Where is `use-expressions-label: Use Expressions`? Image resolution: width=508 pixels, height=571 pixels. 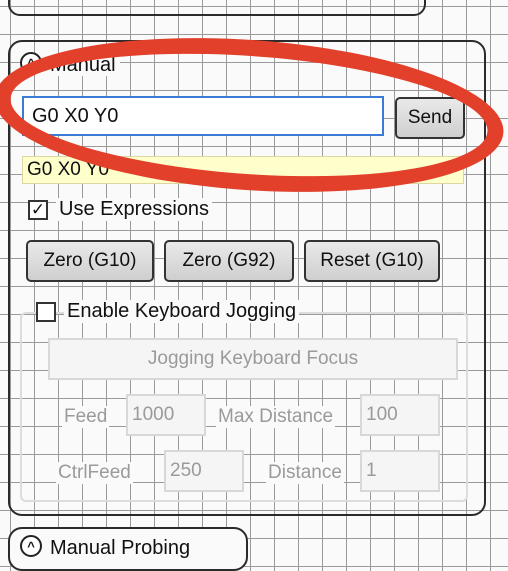
use-expressions-label: Use Expressions is located at coordinates (134, 209).